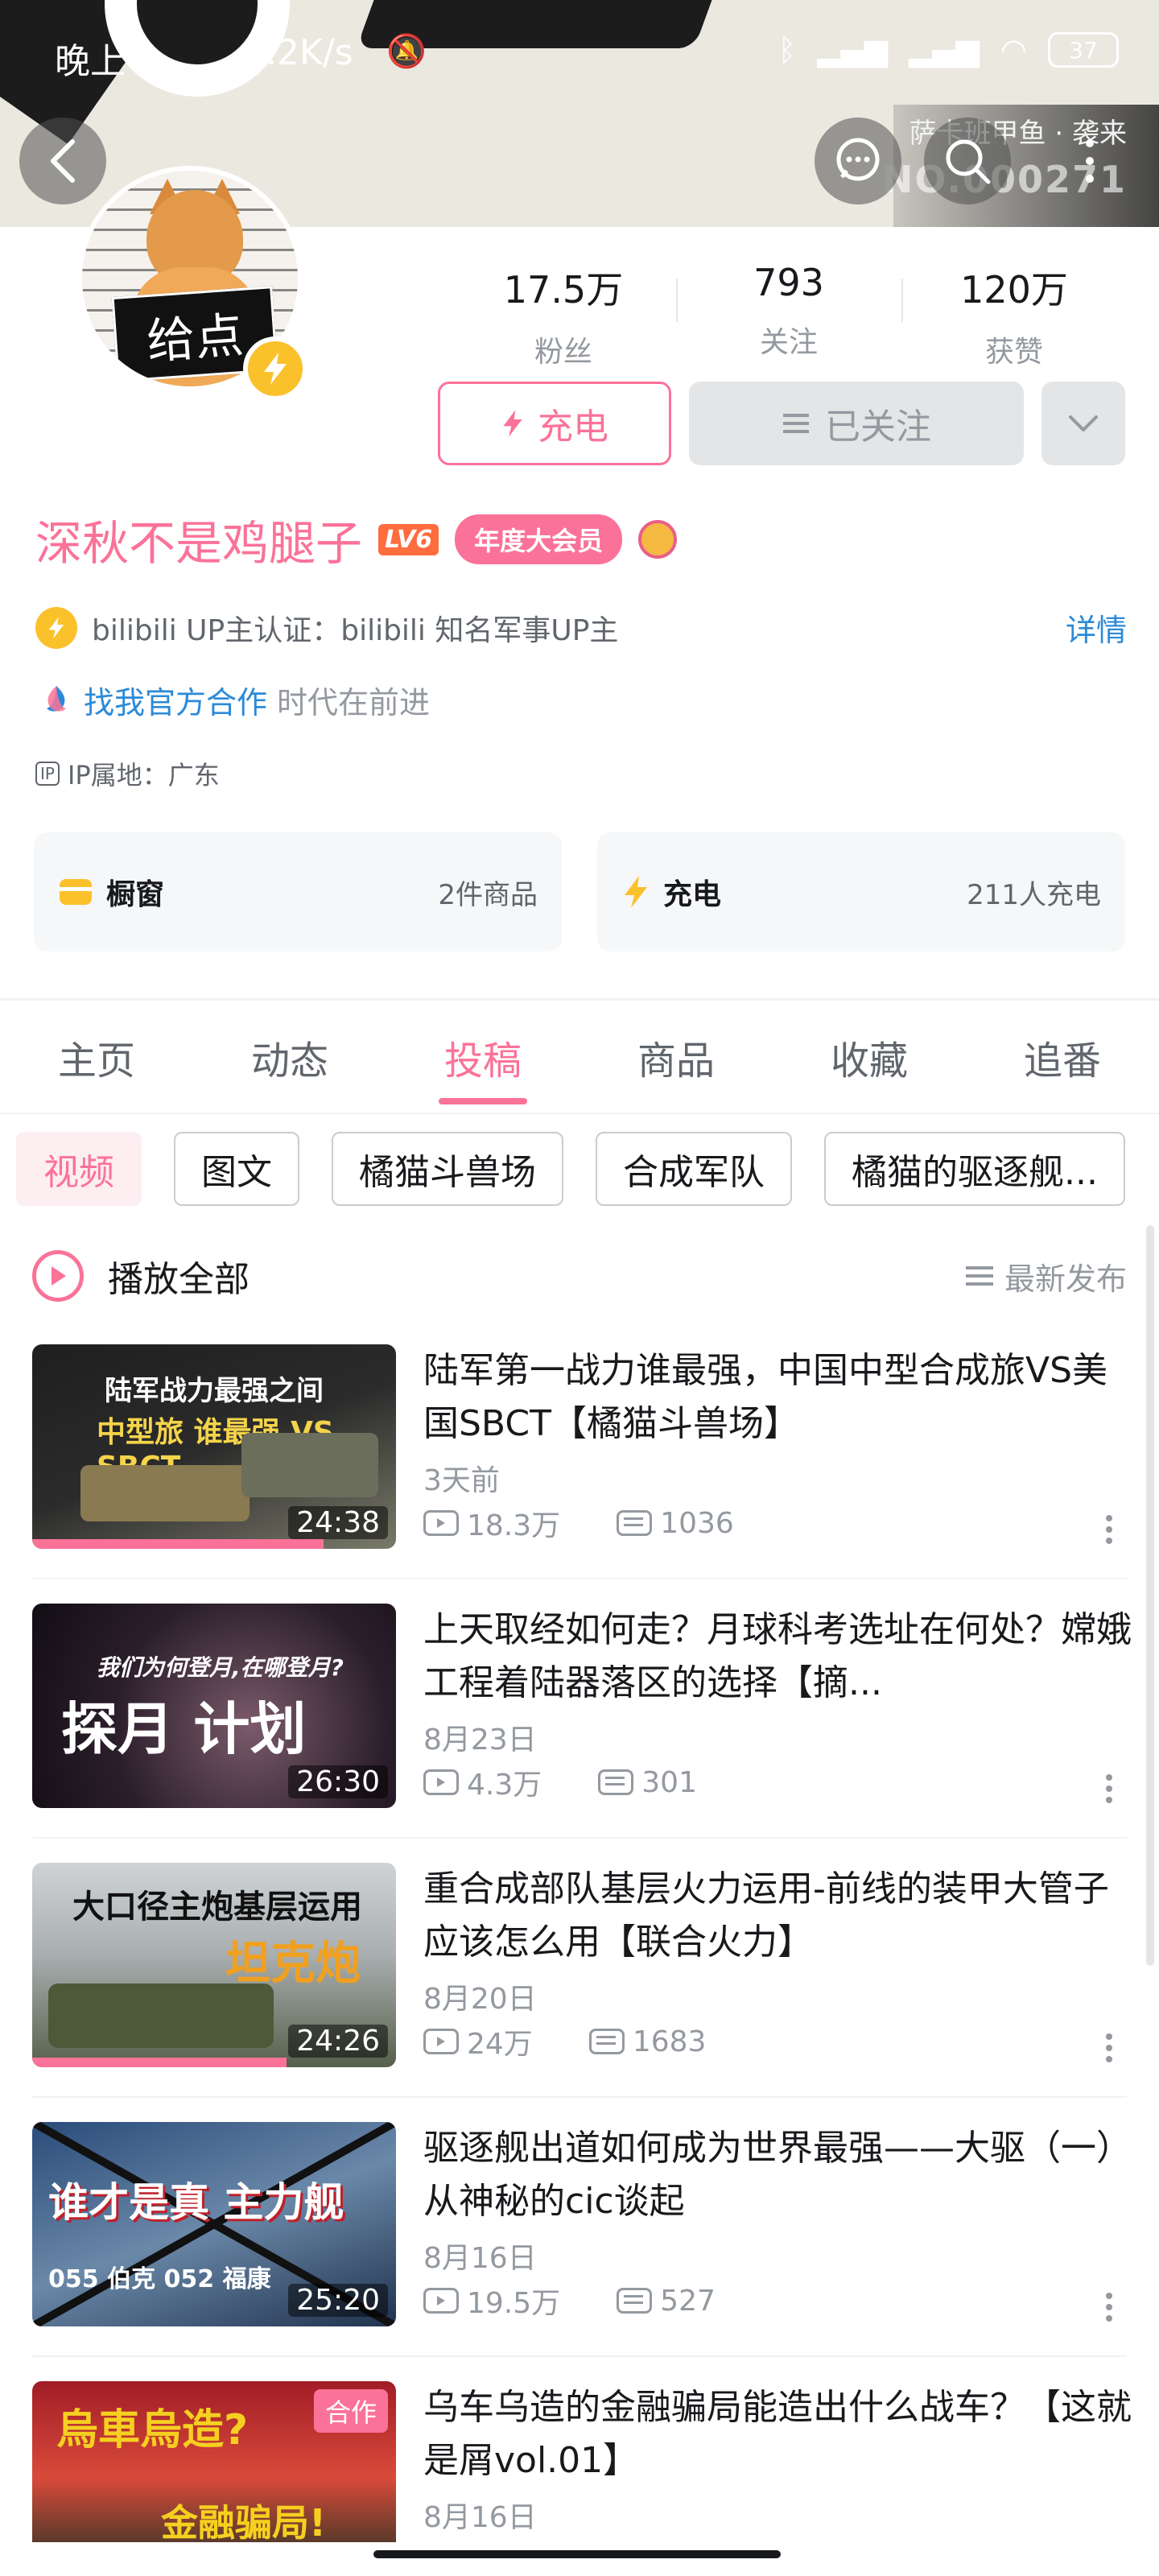  What do you see at coordinates (692, 894) in the screenshot?
I see `charge-card-title: 充电` at bounding box center [692, 894].